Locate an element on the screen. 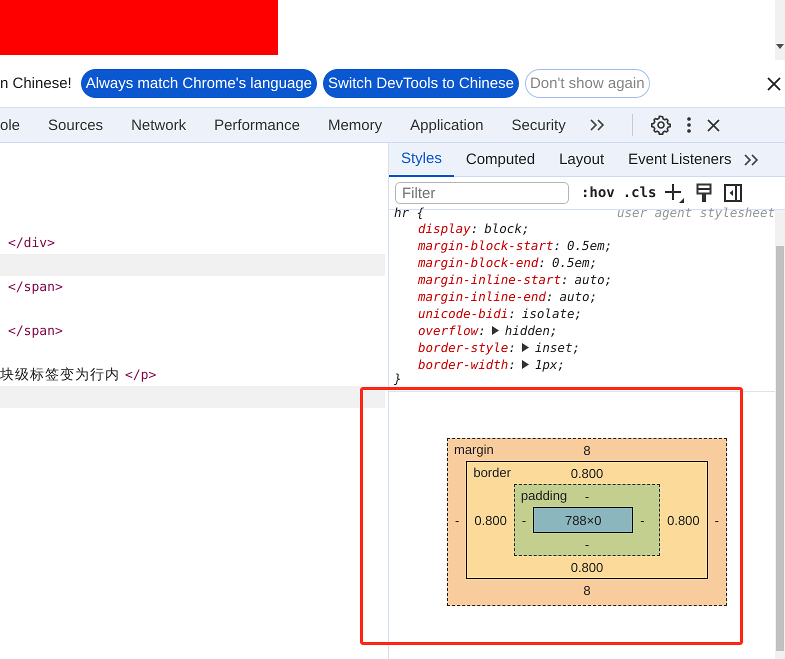 The width and height of the screenshot is (785, 659). infobar-button: Don't show again is located at coordinates (587, 83).